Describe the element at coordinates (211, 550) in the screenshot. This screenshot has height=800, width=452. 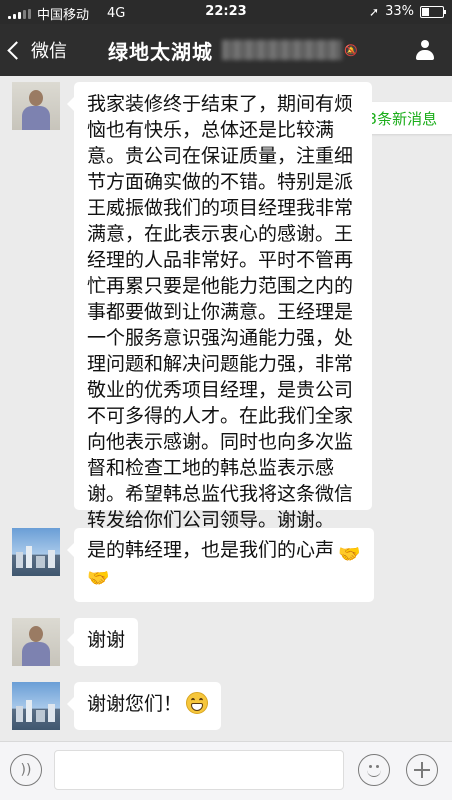
I see `message-text: 是的韩经理，也是我们的心声` at that location.